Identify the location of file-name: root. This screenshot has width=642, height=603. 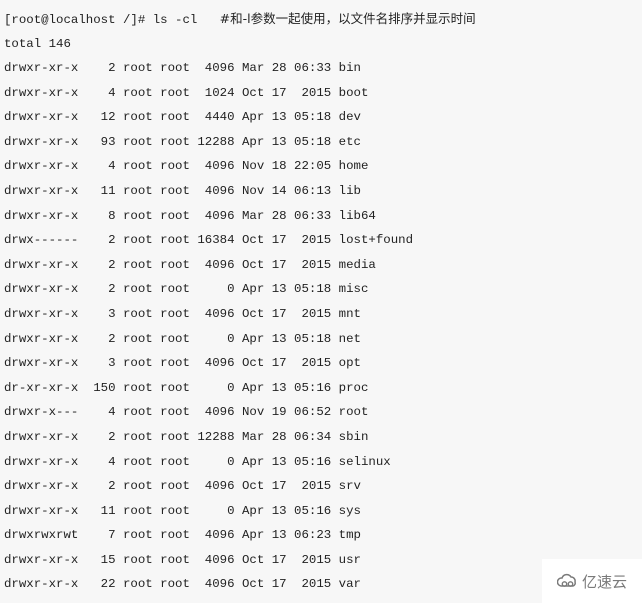
(353, 412).